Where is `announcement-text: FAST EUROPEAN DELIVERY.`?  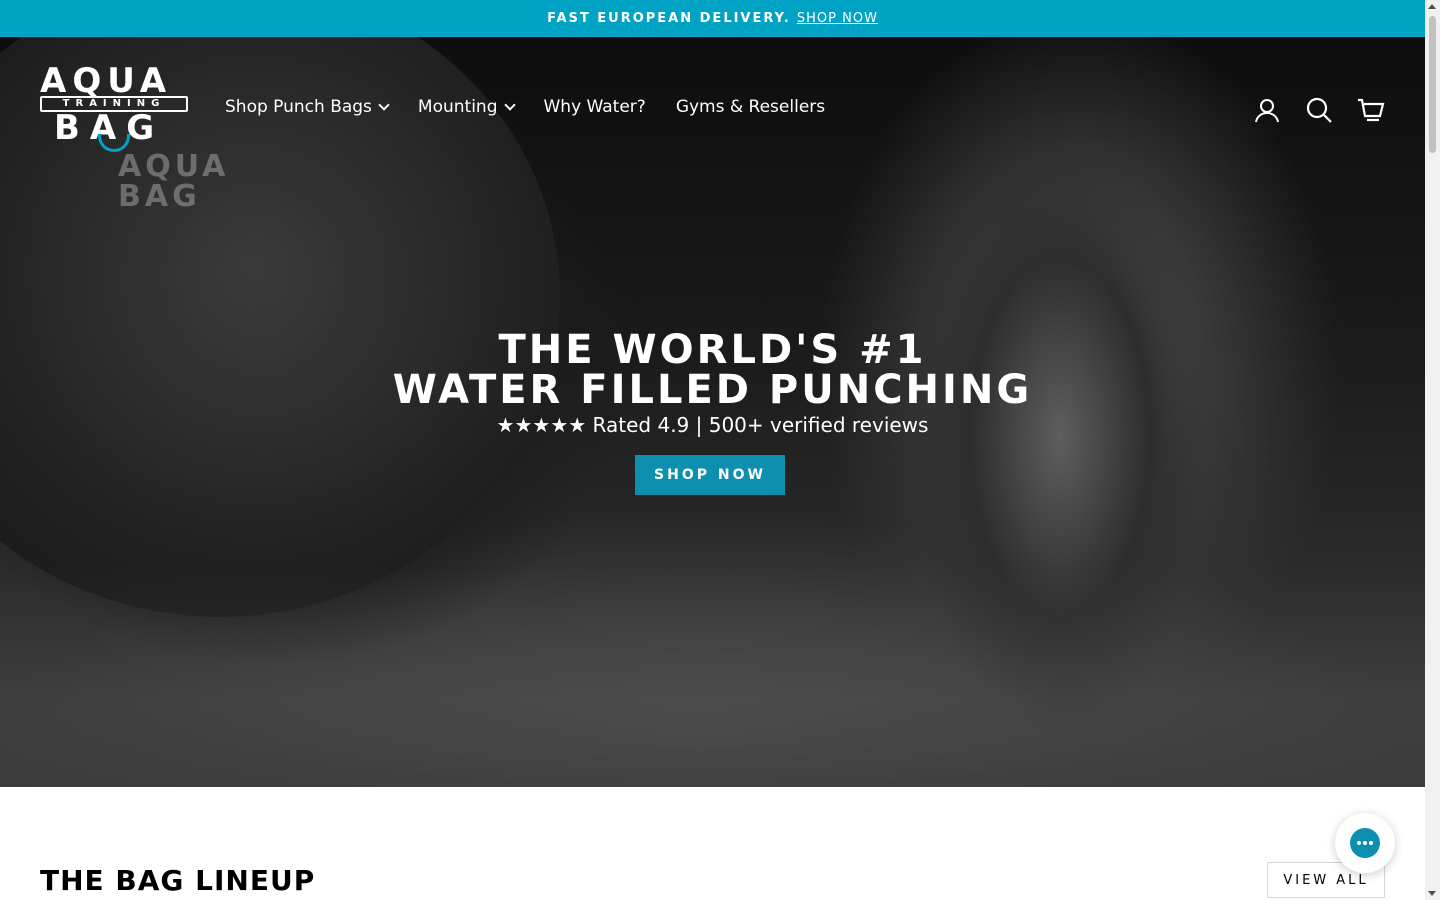
announcement-text: FAST EUROPEAN DELIVERY. is located at coordinates (669, 18).